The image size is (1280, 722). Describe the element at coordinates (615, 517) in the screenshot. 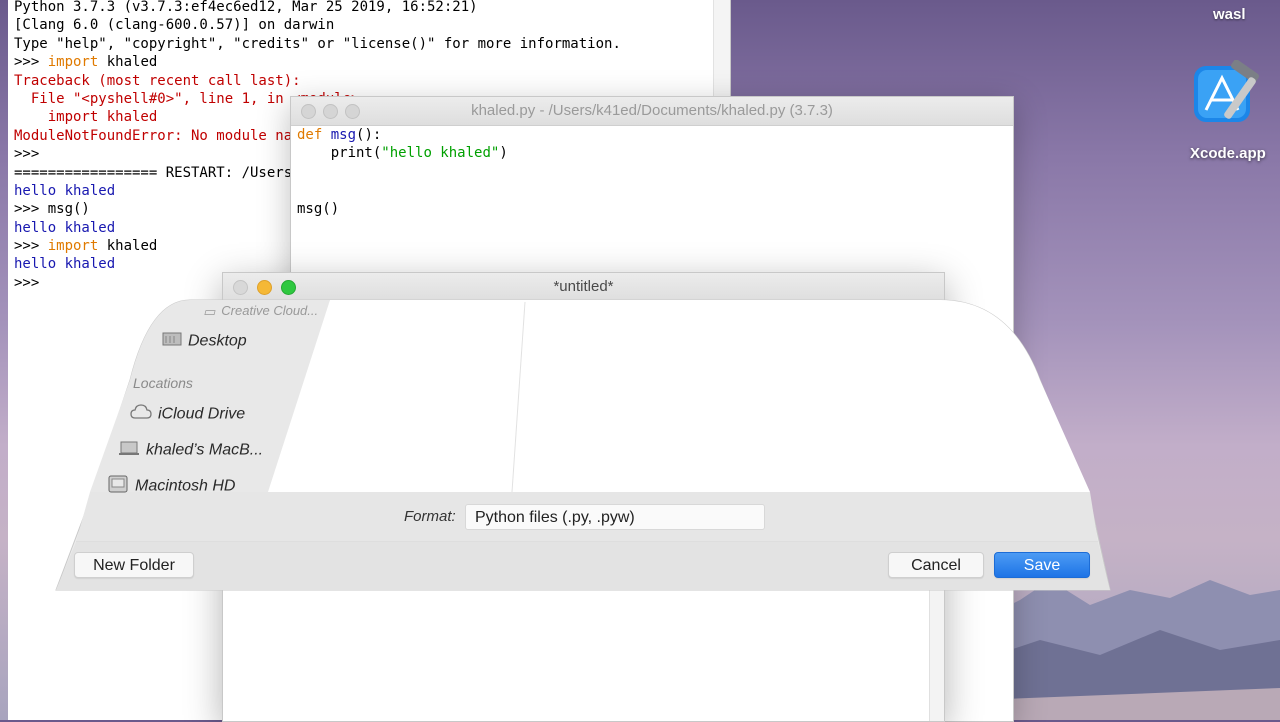

I see `format-select: Python files (.py, .pyw)` at that location.